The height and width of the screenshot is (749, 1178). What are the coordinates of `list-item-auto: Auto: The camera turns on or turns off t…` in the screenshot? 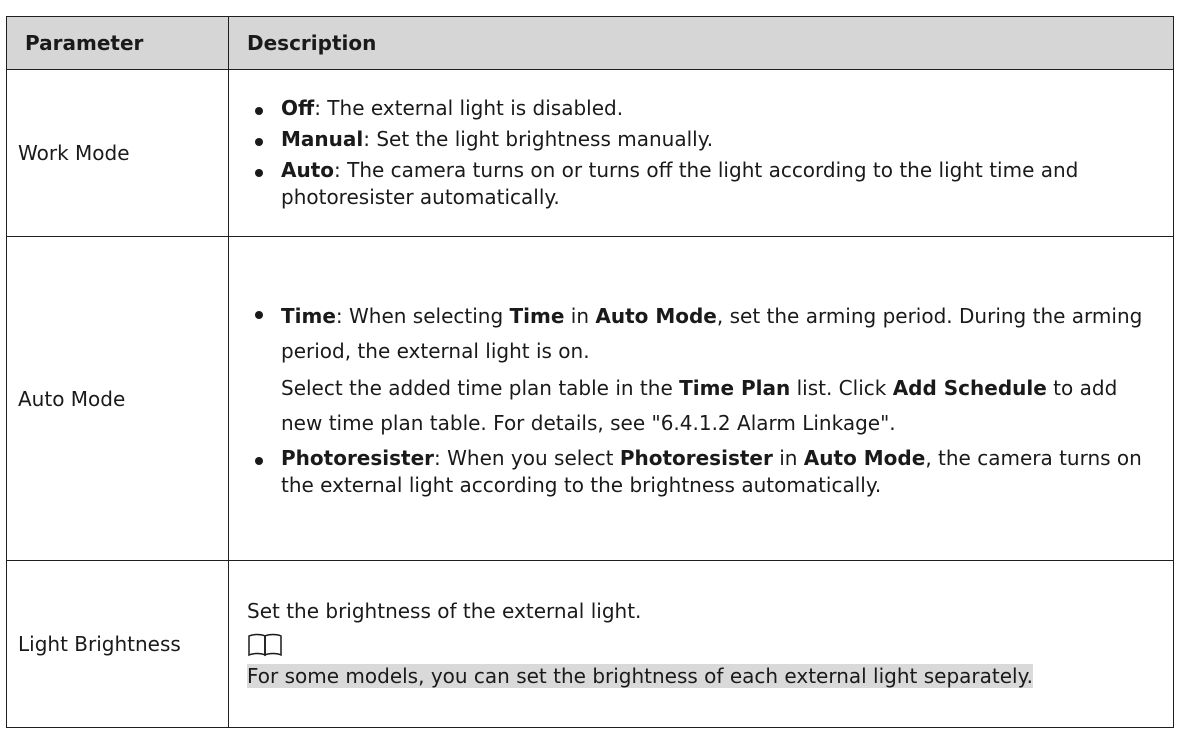 It's located at (701, 184).